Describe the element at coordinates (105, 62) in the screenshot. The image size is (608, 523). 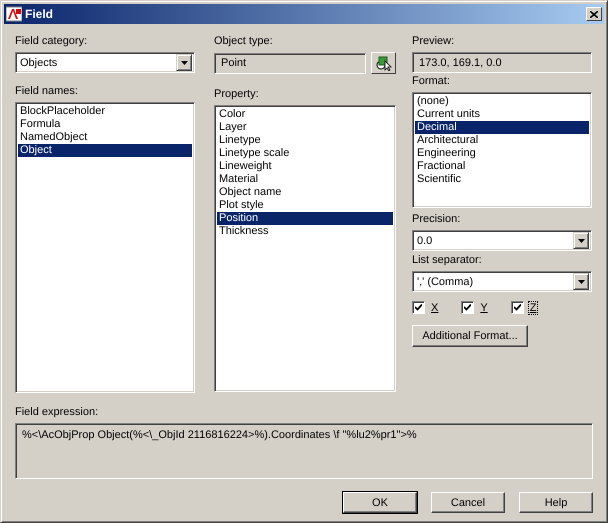
I see `category-dropdown: Objects` at that location.